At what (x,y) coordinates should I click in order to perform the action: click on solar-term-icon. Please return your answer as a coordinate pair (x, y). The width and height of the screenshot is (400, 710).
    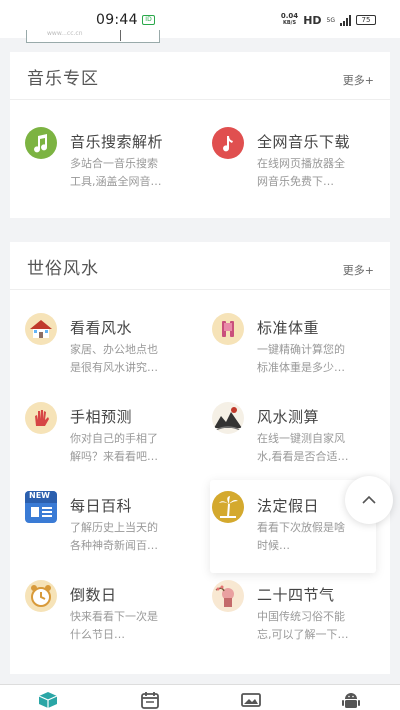
    Looking at the image, I should click on (228, 596).